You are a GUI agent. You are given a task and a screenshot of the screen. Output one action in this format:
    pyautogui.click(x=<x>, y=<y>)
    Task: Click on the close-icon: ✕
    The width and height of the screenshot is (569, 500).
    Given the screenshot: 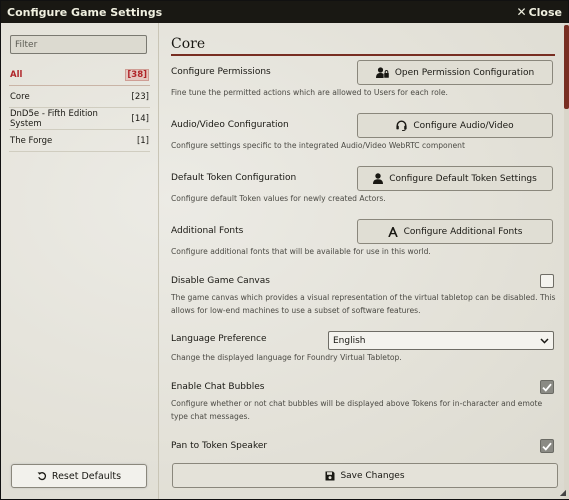 What is the action you would take?
    pyautogui.click(x=521, y=12)
    